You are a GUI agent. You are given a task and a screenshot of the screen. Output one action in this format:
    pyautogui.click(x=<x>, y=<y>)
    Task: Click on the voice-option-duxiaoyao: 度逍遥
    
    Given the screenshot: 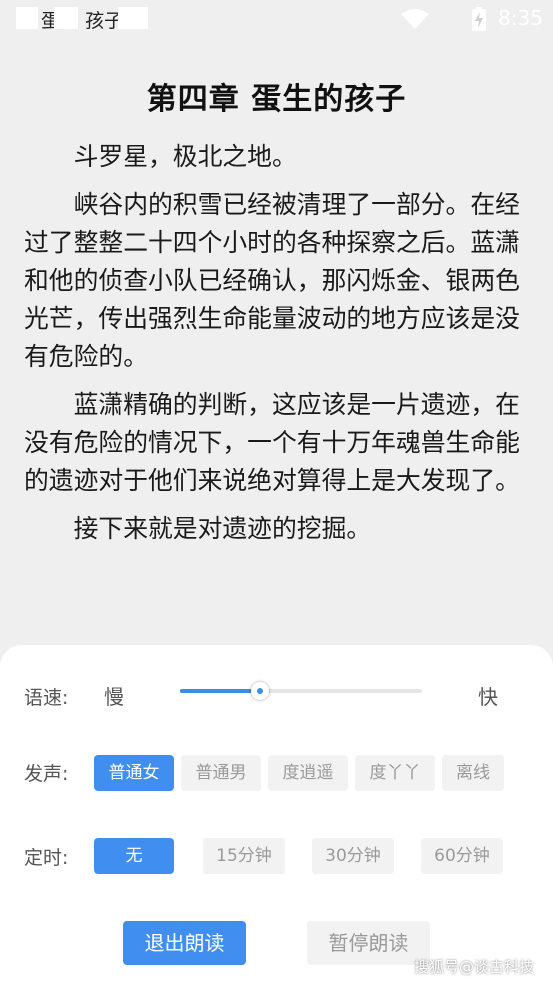 What is the action you would take?
    pyautogui.click(x=308, y=773)
    